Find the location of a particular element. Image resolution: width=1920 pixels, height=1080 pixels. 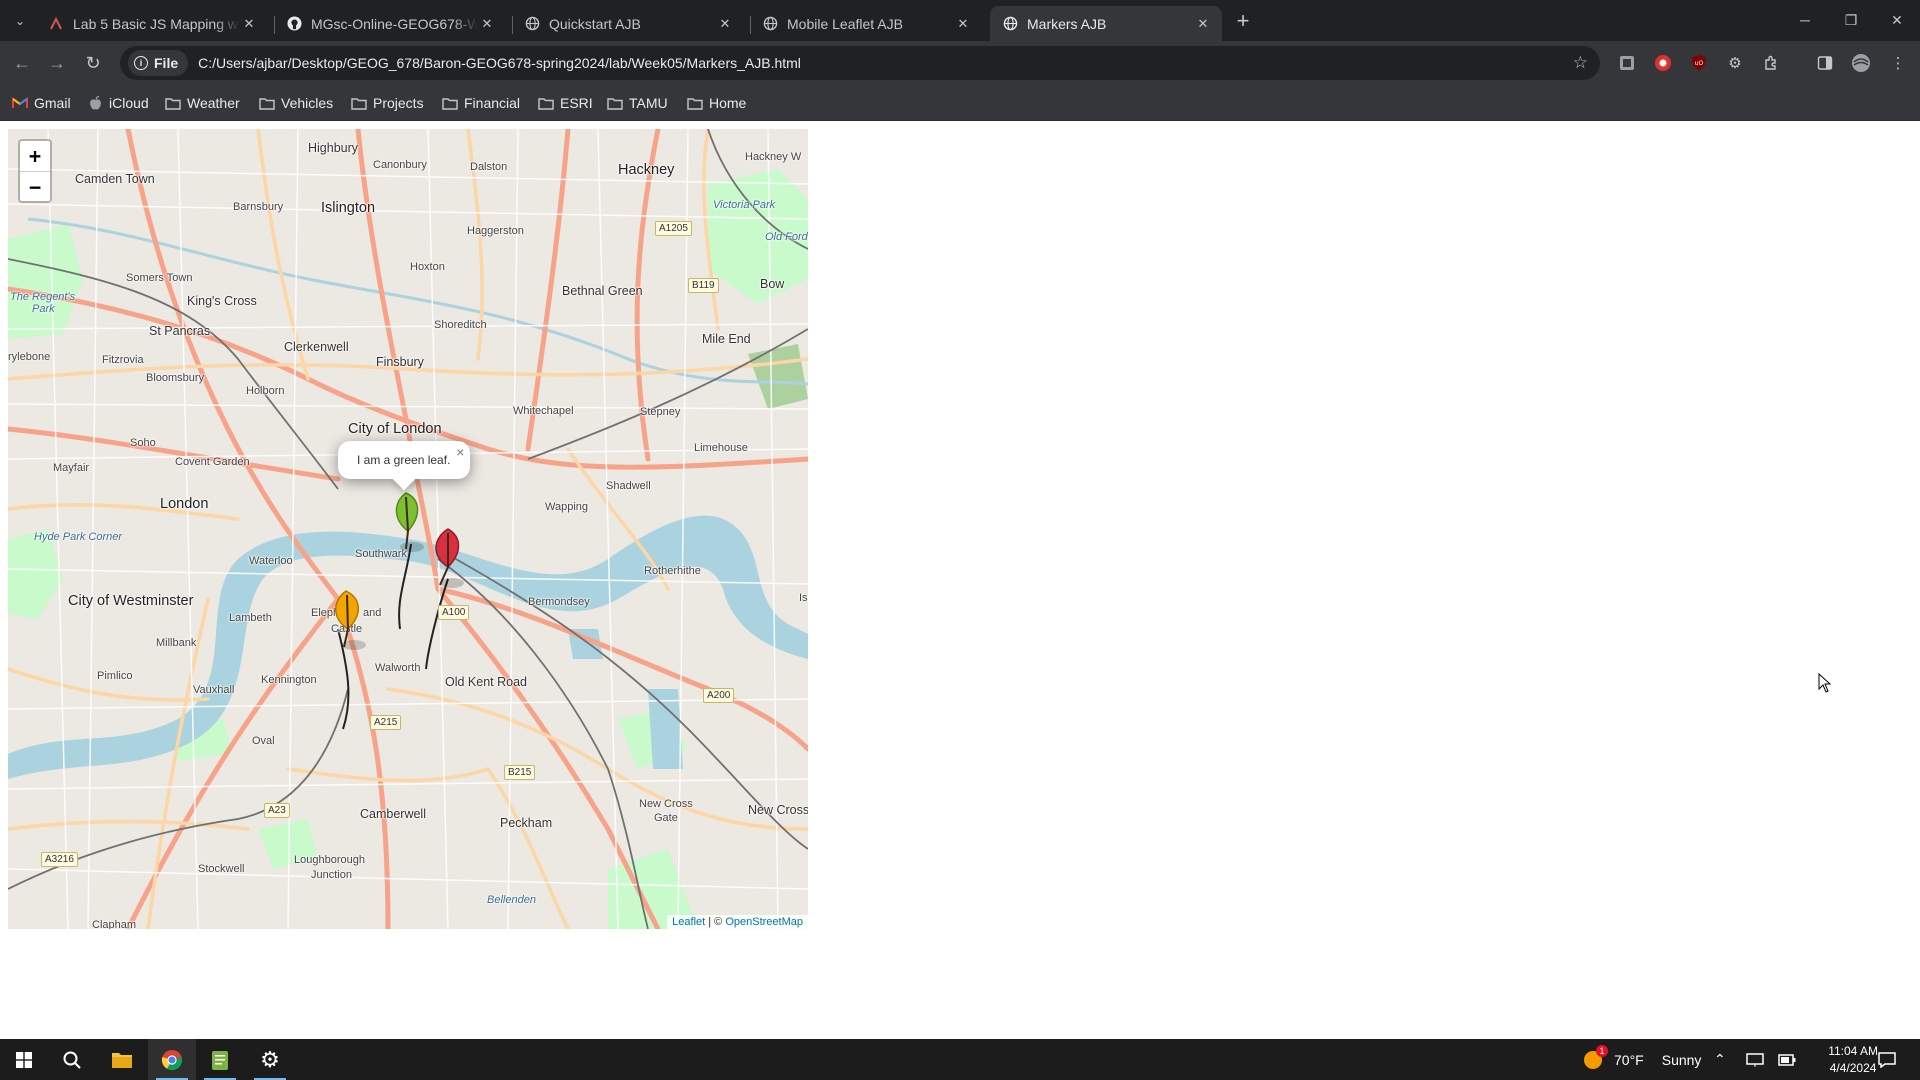

bookmark-financial: Financial is located at coordinates (481, 103).